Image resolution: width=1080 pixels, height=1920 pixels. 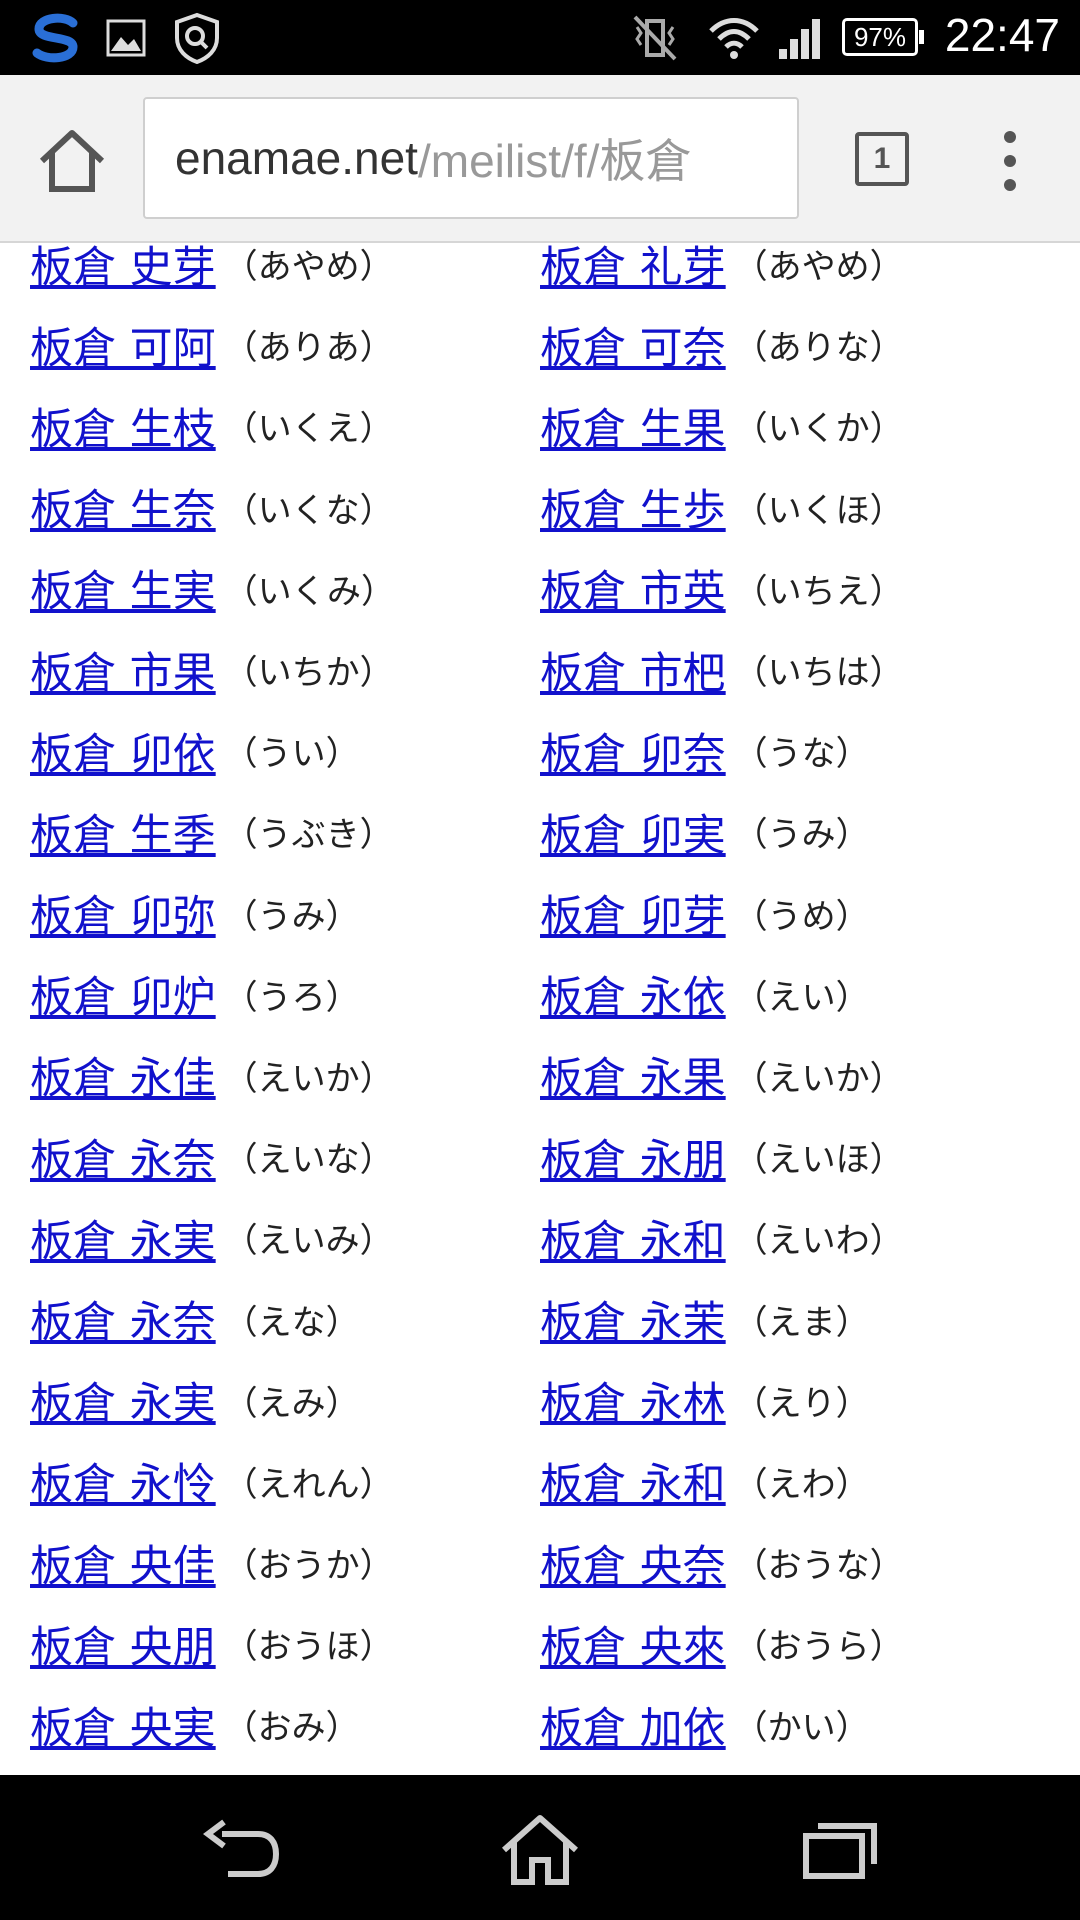 I want to click on name-reading: （いくえ）, so click(x=308, y=429).